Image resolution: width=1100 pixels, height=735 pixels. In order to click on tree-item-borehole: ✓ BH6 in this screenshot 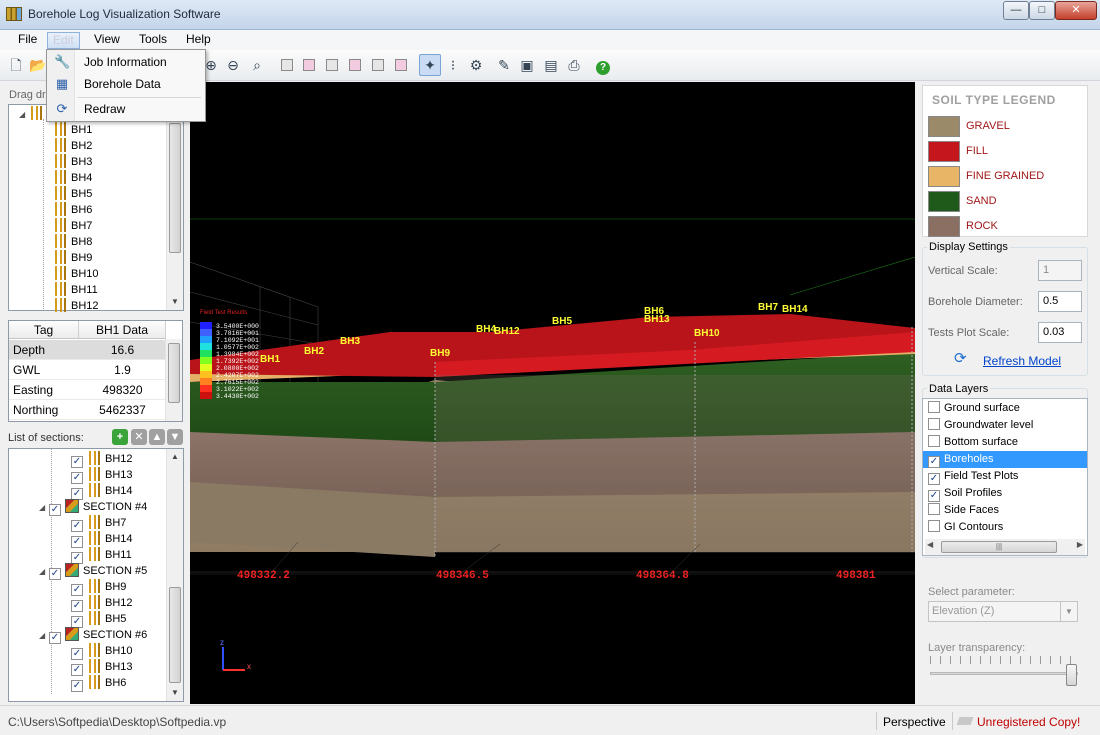, I will do `click(98, 683)`.